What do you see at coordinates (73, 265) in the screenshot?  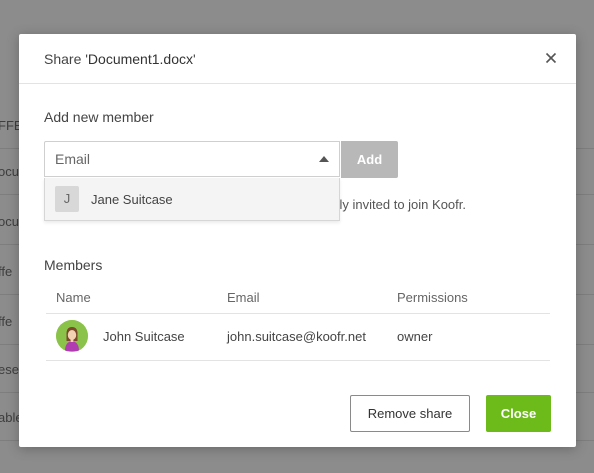 I see `members-heading: Members` at bounding box center [73, 265].